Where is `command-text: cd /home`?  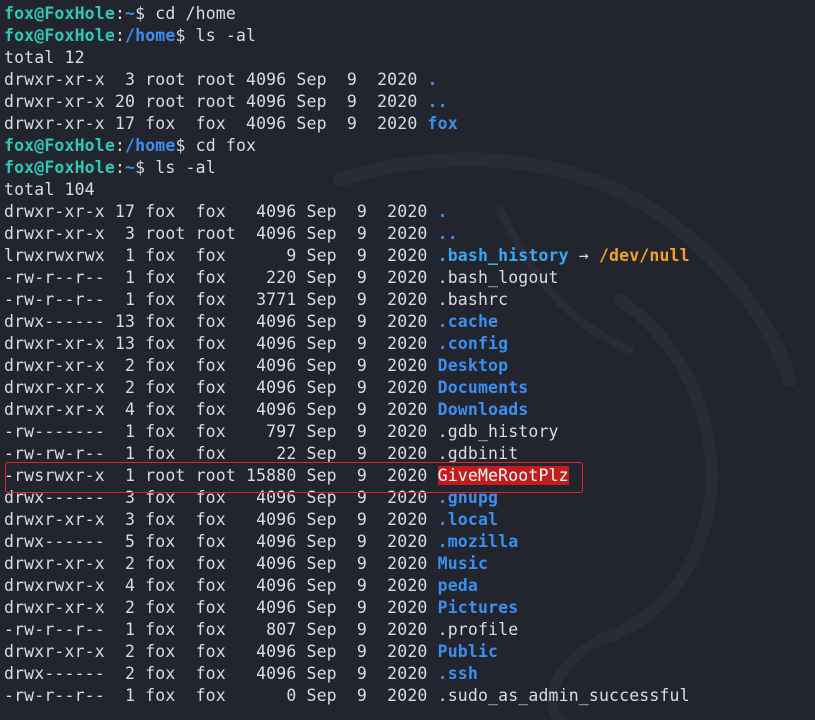 command-text: cd /home is located at coordinates (195, 13).